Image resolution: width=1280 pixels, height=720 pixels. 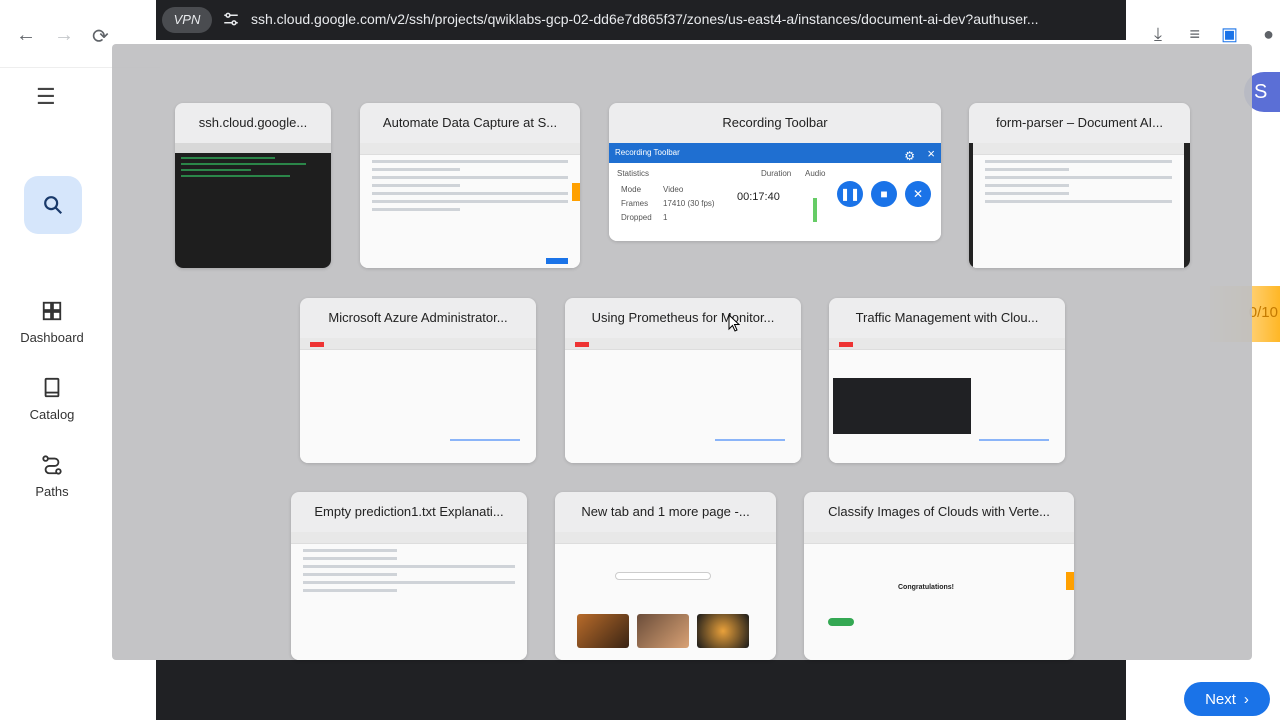 I want to click on duration-heading: Duration, so click(x=776, y=173).